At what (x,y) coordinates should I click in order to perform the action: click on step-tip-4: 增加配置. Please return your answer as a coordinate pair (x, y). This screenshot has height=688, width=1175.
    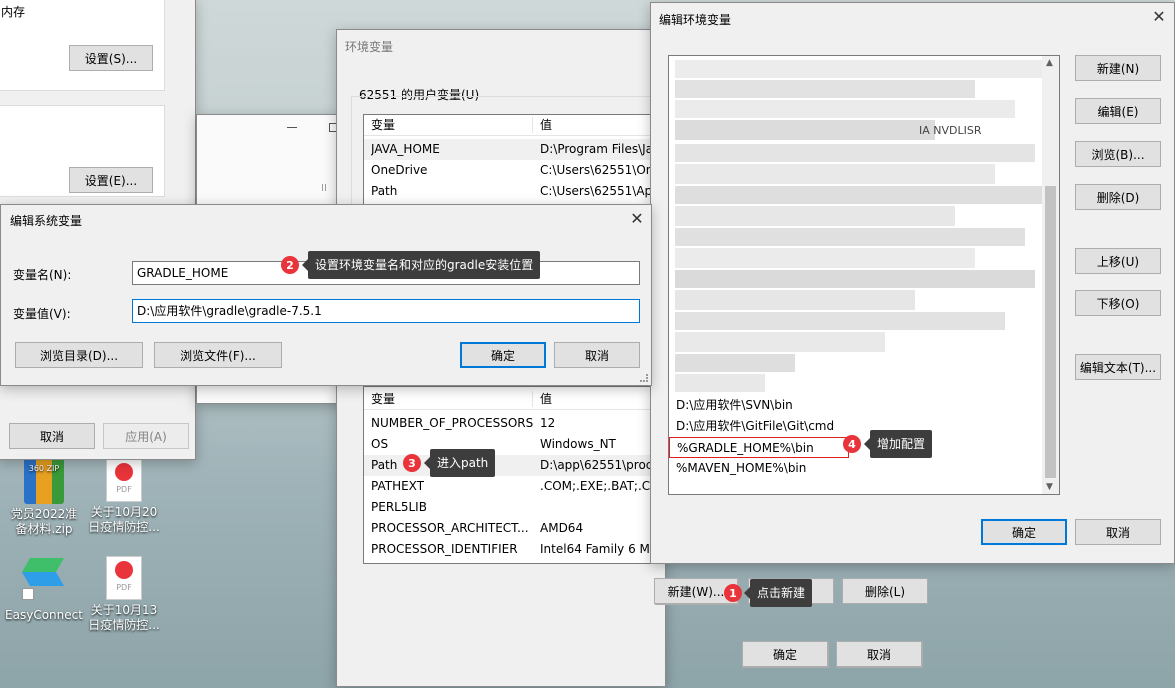
    Looking at the image, I should click on (898, 444).